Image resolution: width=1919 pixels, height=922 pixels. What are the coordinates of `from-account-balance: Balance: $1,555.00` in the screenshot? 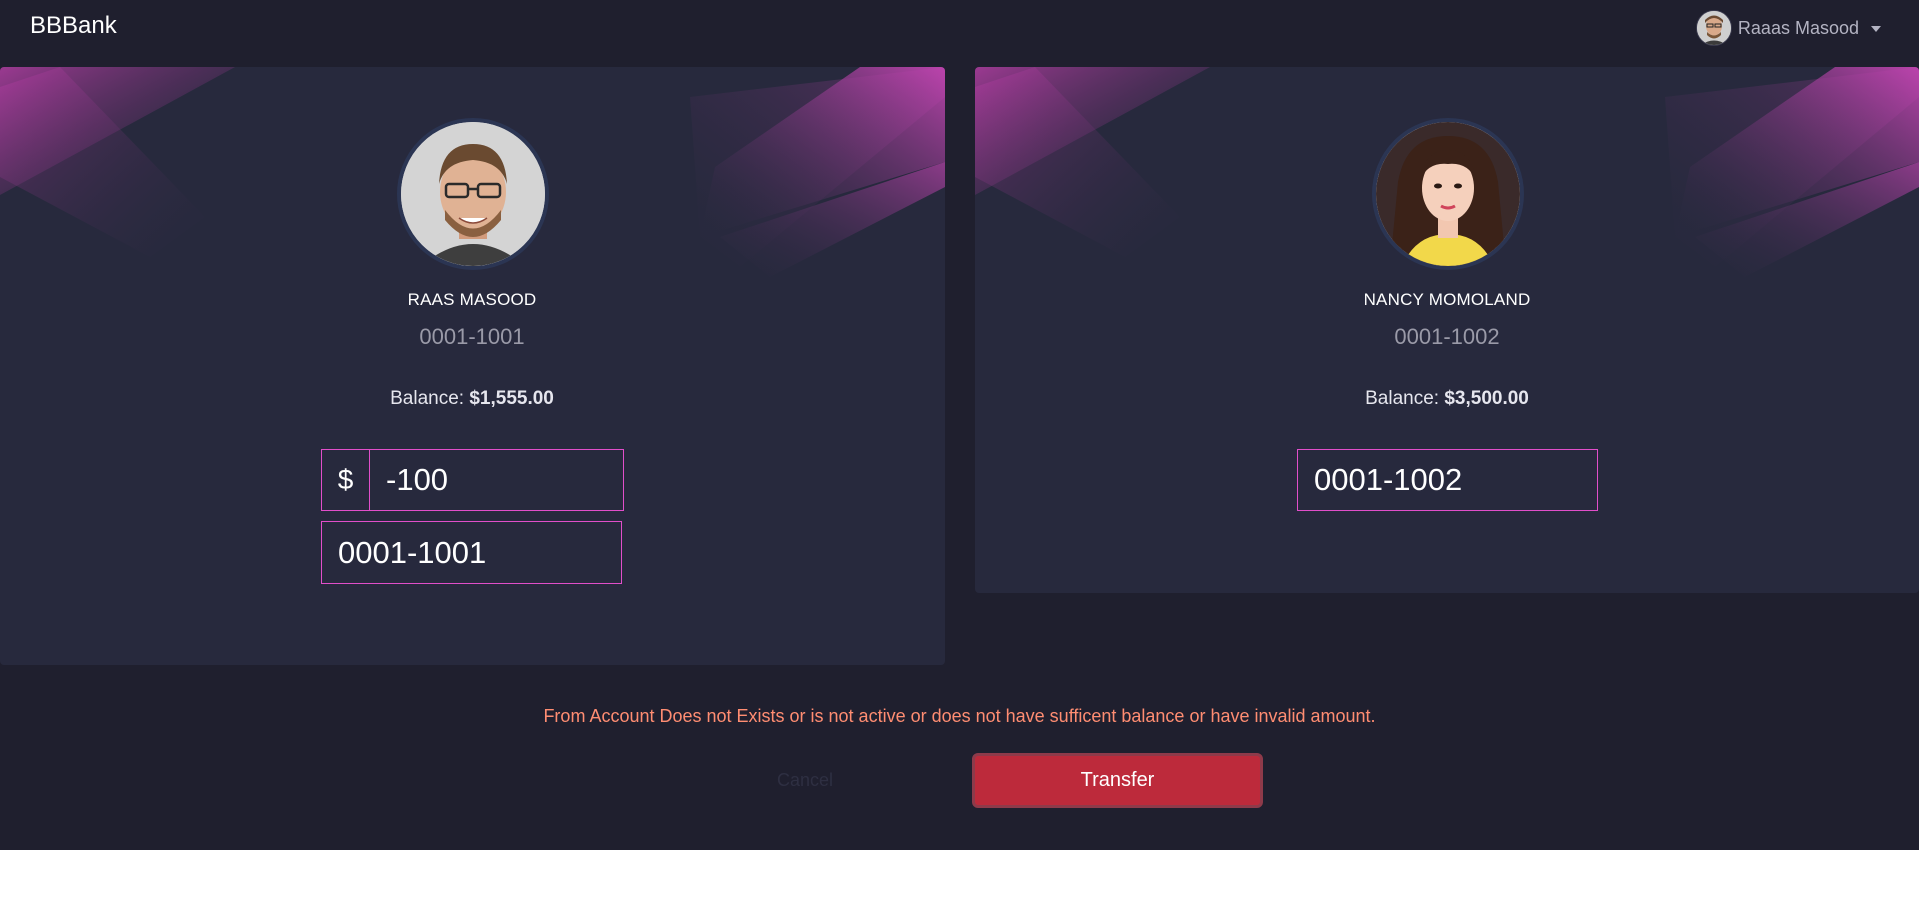 It's located at (472, 399).